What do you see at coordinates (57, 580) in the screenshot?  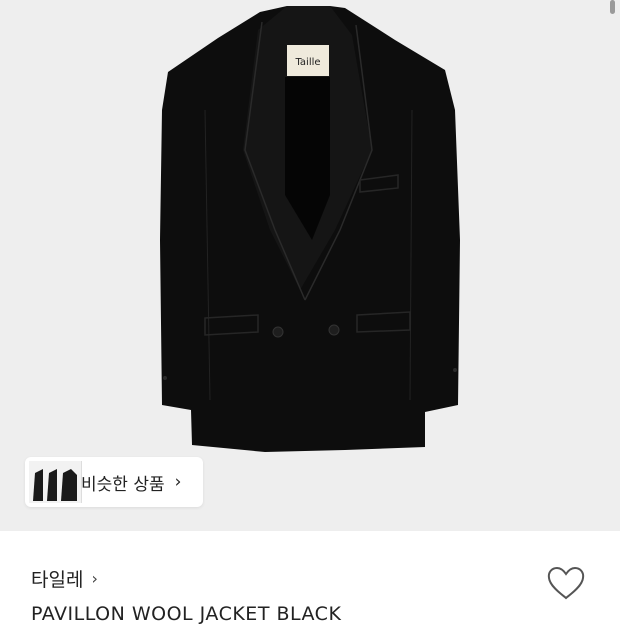 I see `brand-name: 타일레` at bounding box center [57, 580].